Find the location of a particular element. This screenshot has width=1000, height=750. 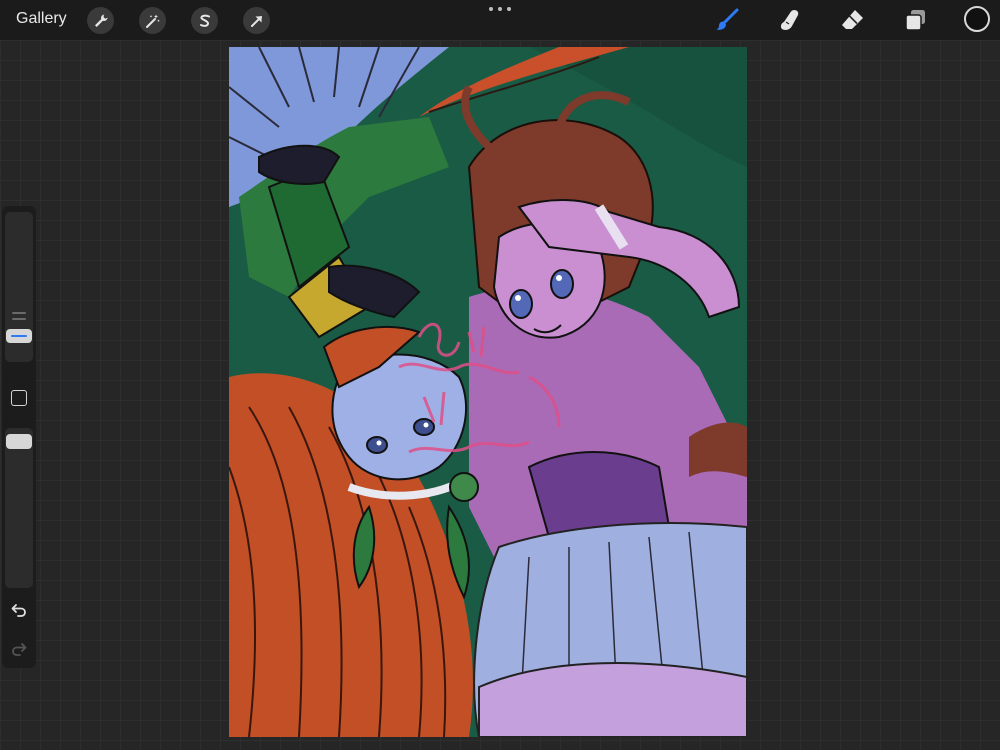

more-dots-icon is located at coordinates (500, 9).